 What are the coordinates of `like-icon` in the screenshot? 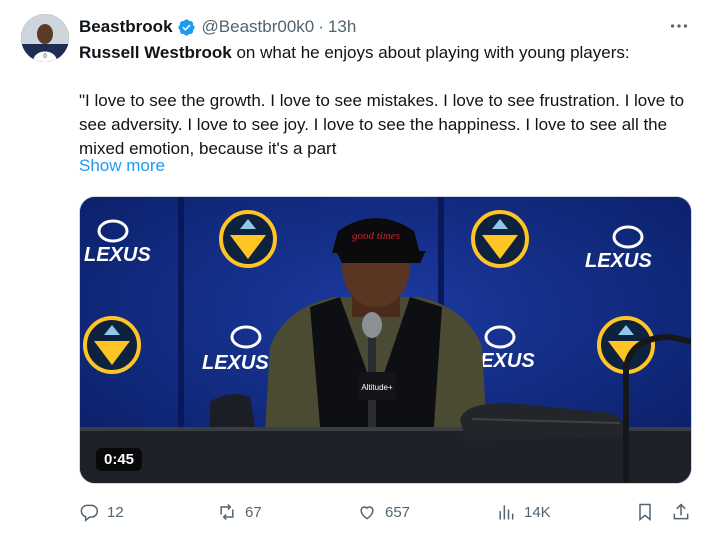 It's located at (367, 513).